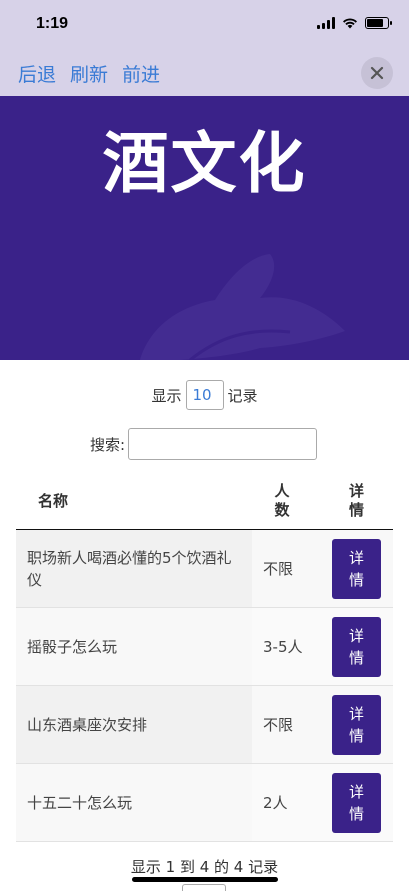 The width and height of the screenshot is (409, 891). What do you see at coordinates (134, 802) in the screenshot?
I see `cell-name: 十五二十怎么玩` at bounding box center [134, 802].